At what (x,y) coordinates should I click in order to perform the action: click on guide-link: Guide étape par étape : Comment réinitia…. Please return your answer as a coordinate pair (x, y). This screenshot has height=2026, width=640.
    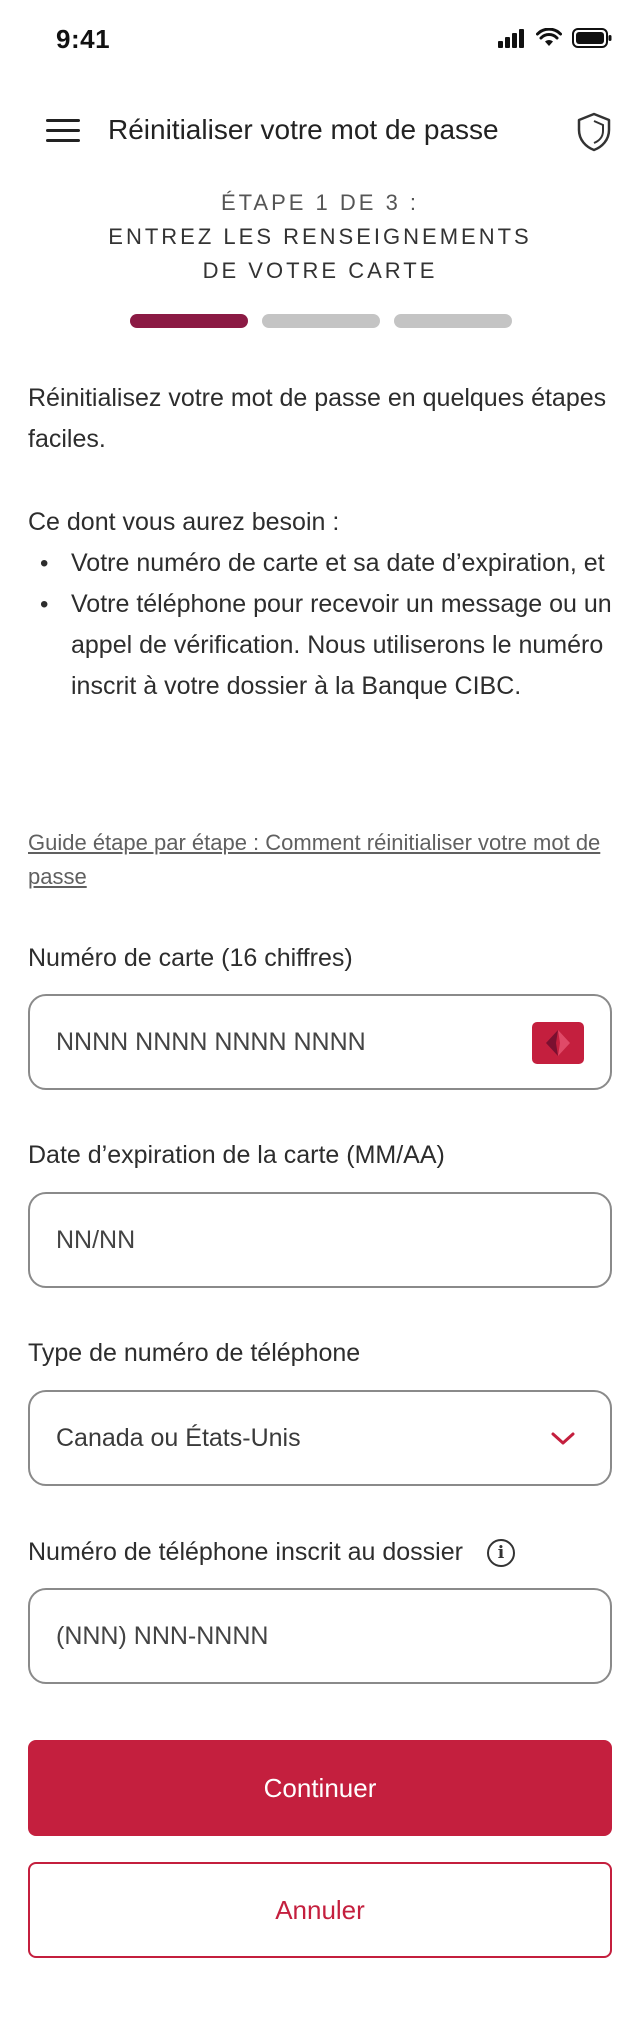
    Looking at the image, I should click on (318, 860).